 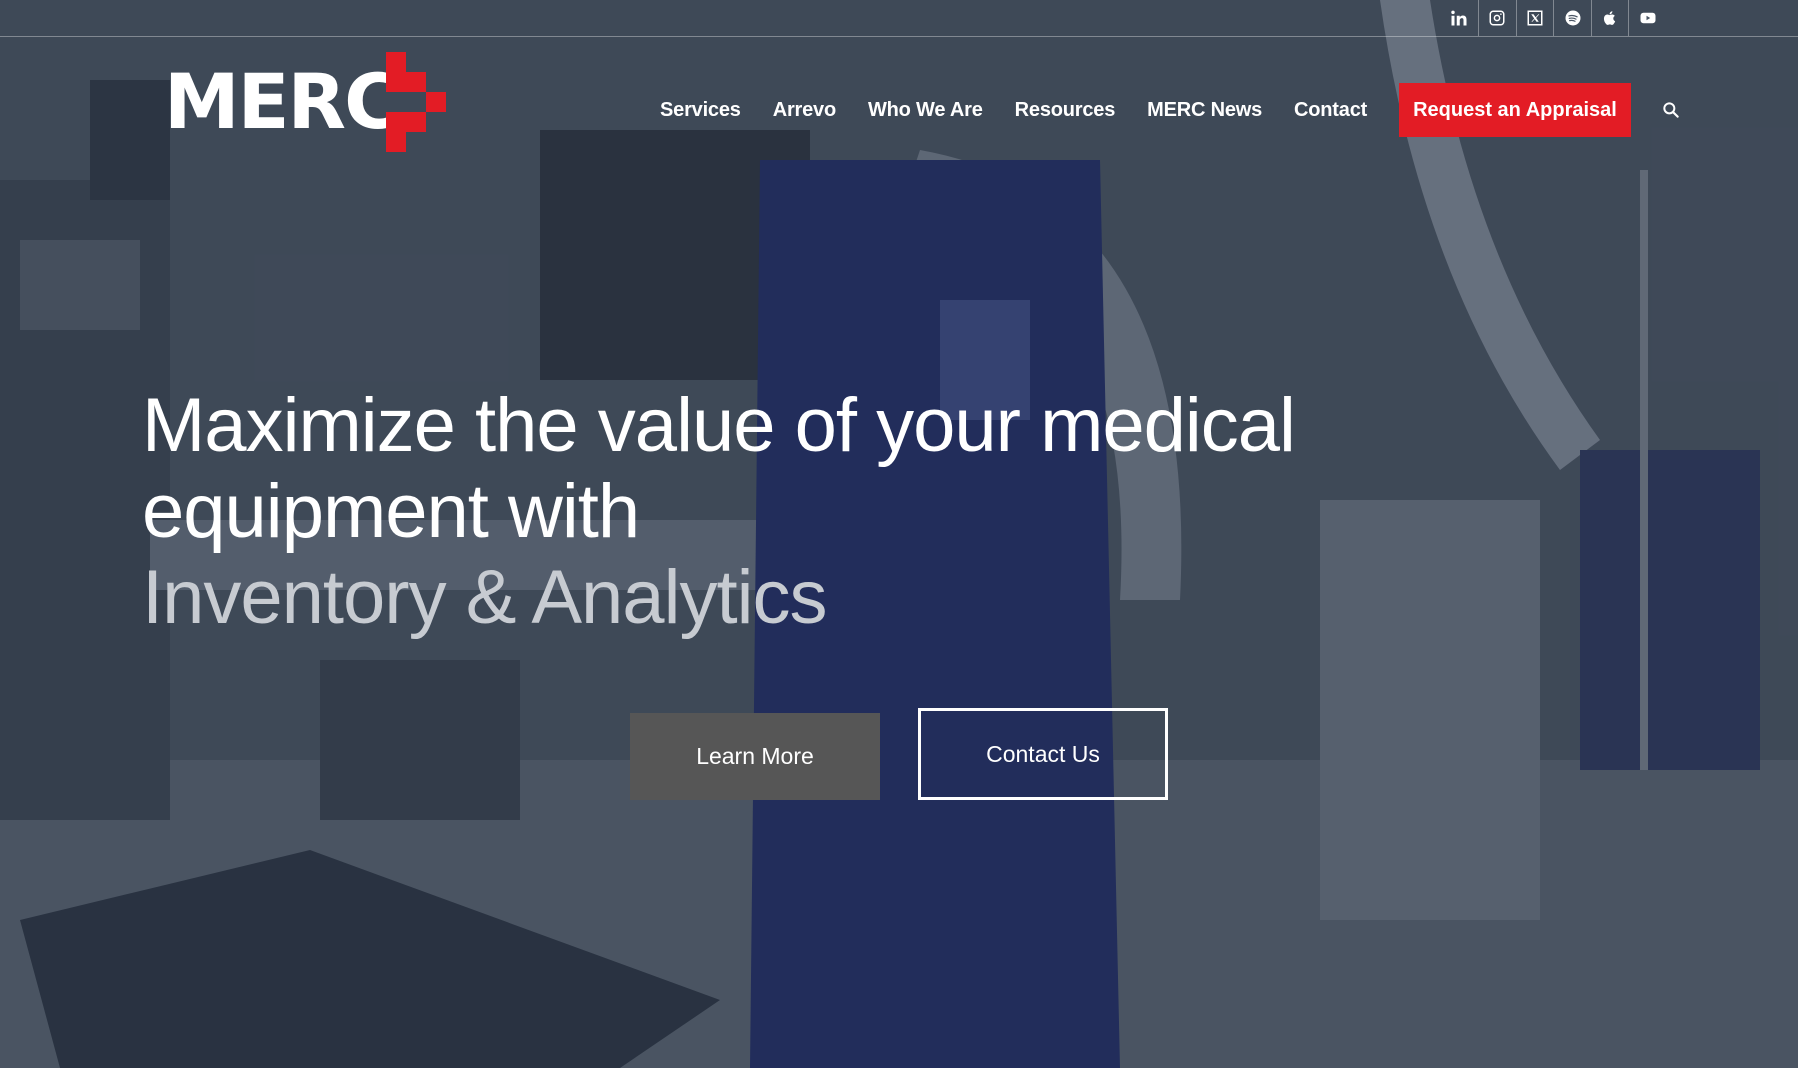 I want to click on nav-merc-news: MERC News, so click(x=1204, y=110).